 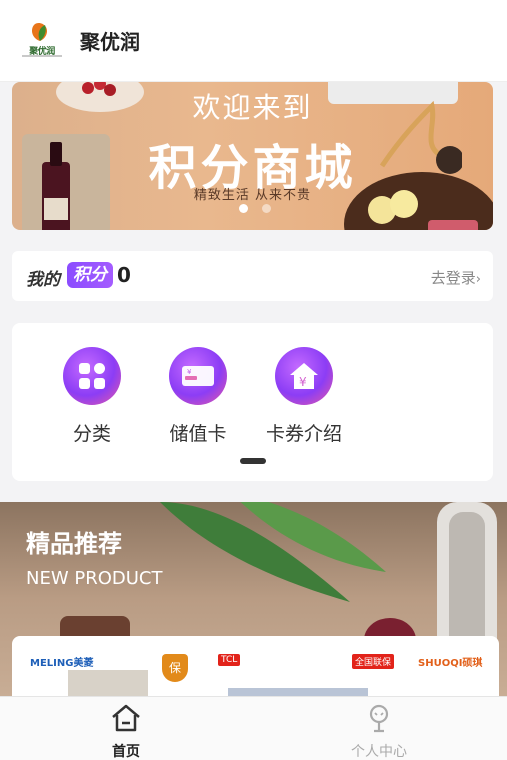 I want to click on warranty-shield-icon: 保, so click(x=175, y=668).